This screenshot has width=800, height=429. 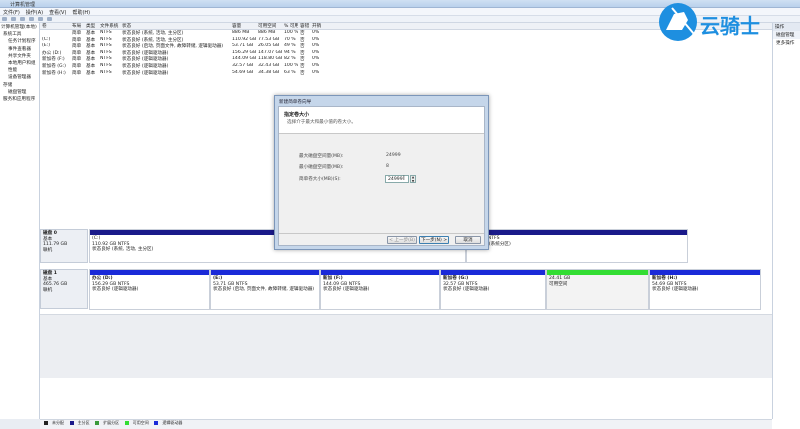 I want to click on partition-status: 状态良好 (启动, 页面文件, 故障转储, 逻辑驱动器), so click(x=264, y=290).